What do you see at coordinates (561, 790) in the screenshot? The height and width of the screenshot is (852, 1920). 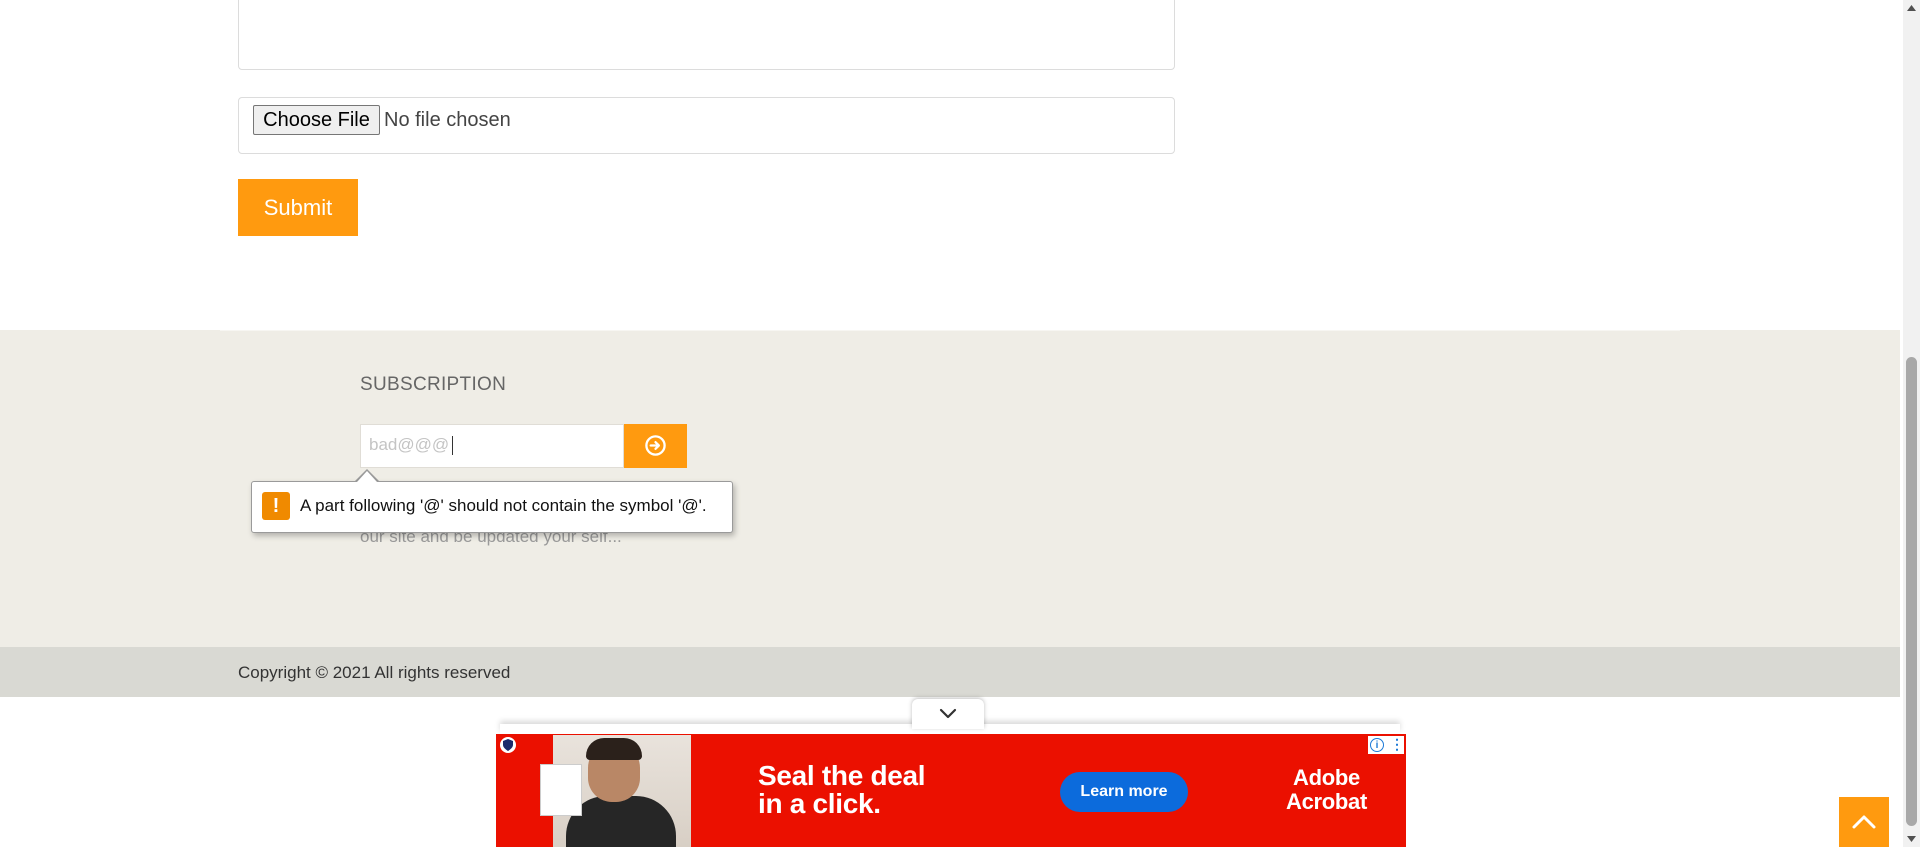 I see `ad-document-image` at bounding box center [561, 790].